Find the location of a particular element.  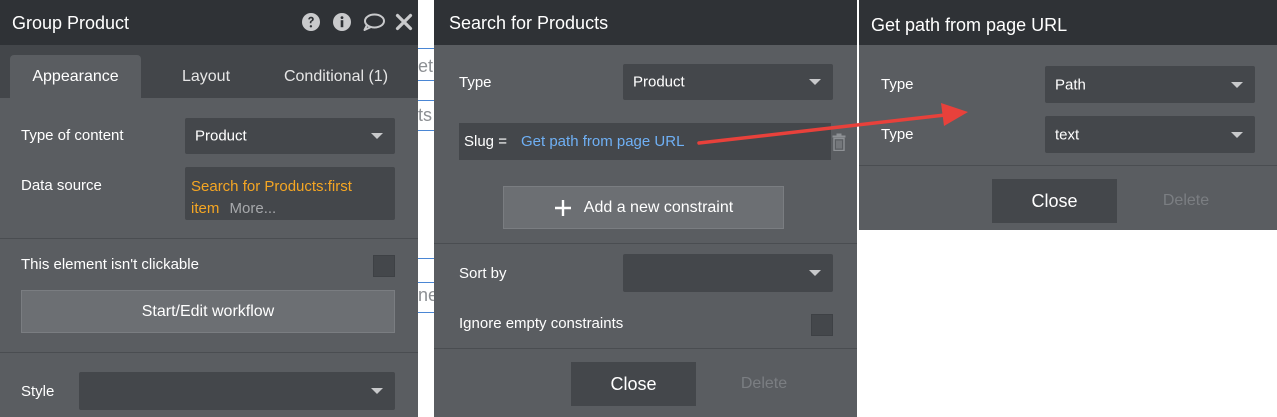

constraint-row: Slug = Get path from page URL is located at coordinates (645, 141).